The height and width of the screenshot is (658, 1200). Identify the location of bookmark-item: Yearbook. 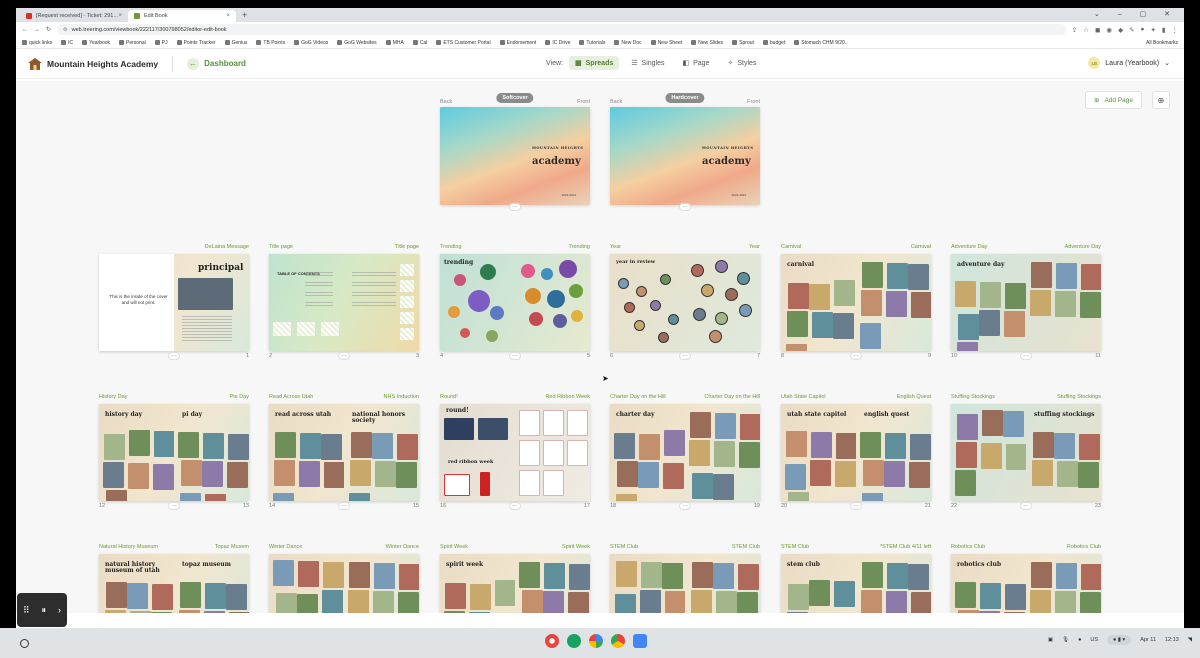
(96, 43).